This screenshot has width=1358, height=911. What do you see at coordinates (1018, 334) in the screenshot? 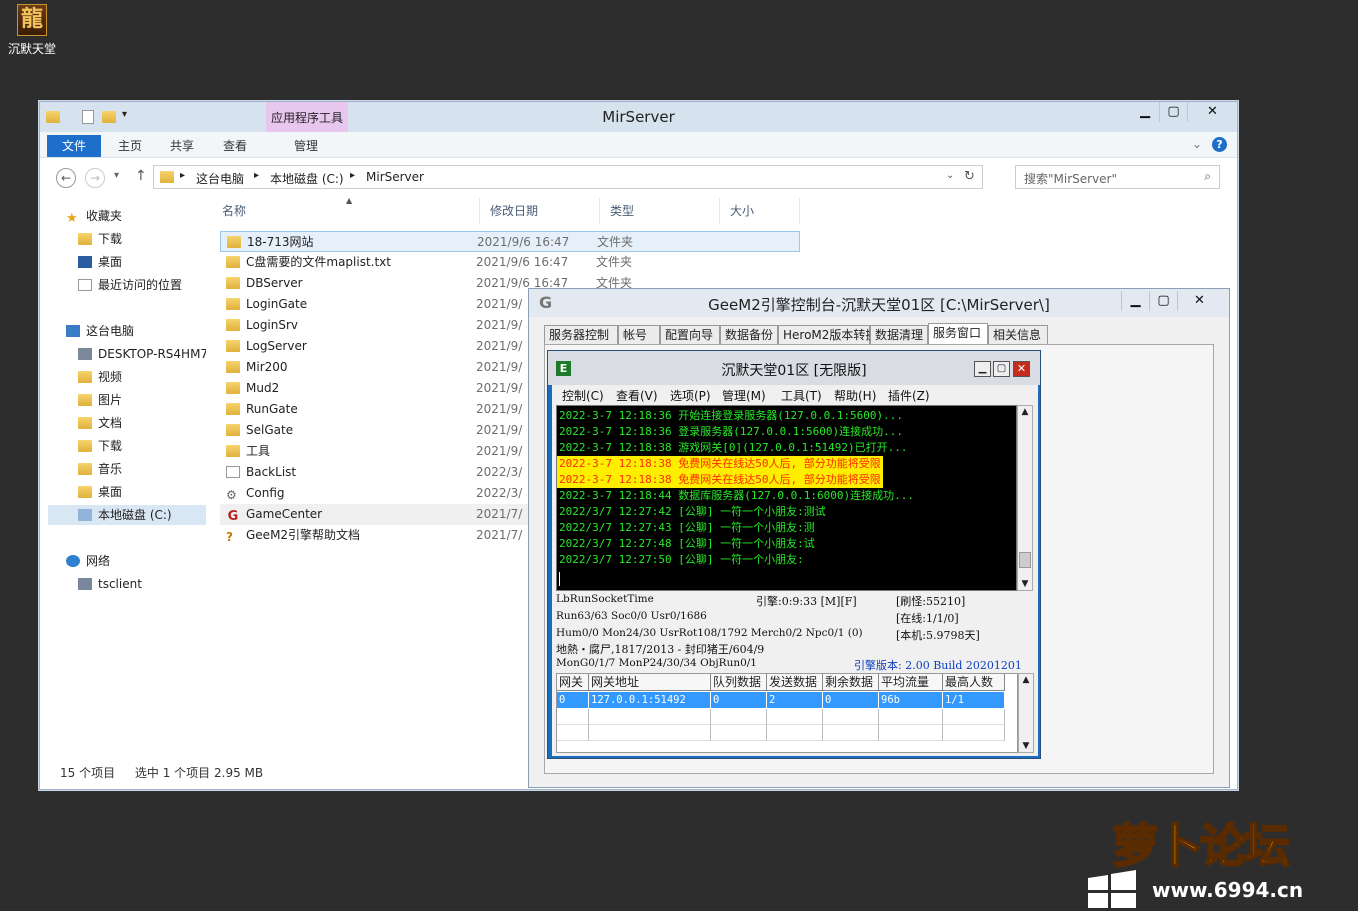
I see `console-tab: 相关信息` at bounding box center [1018, 334].